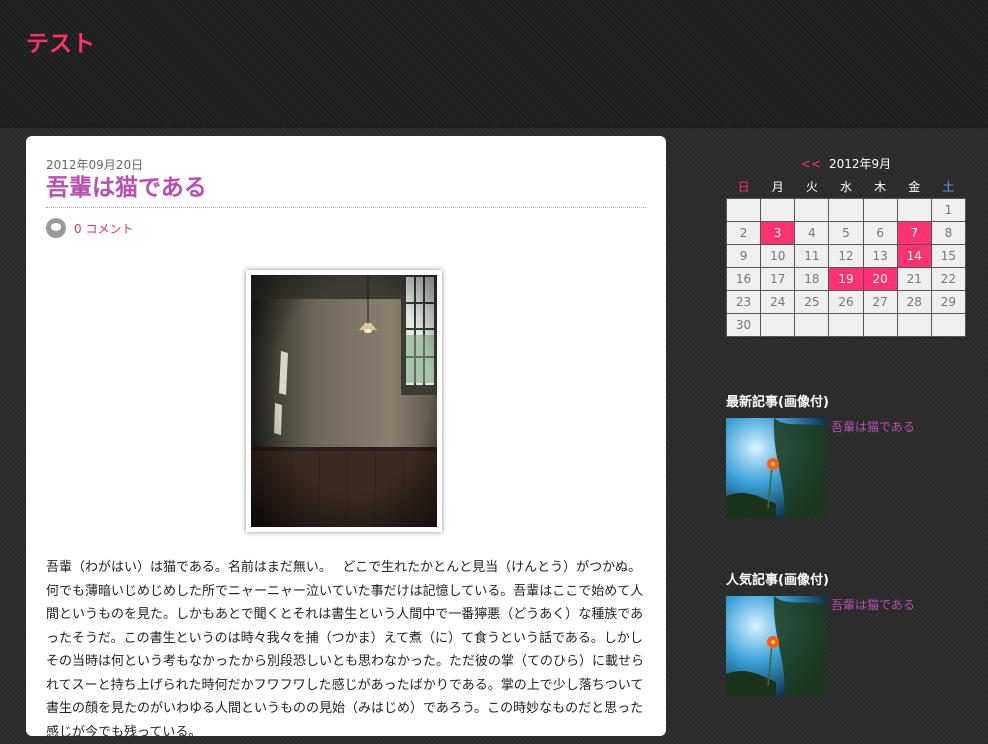 This screenshot has height=744, width=988. I want to click on comment-row: 0 コメント, so click(89, 228).